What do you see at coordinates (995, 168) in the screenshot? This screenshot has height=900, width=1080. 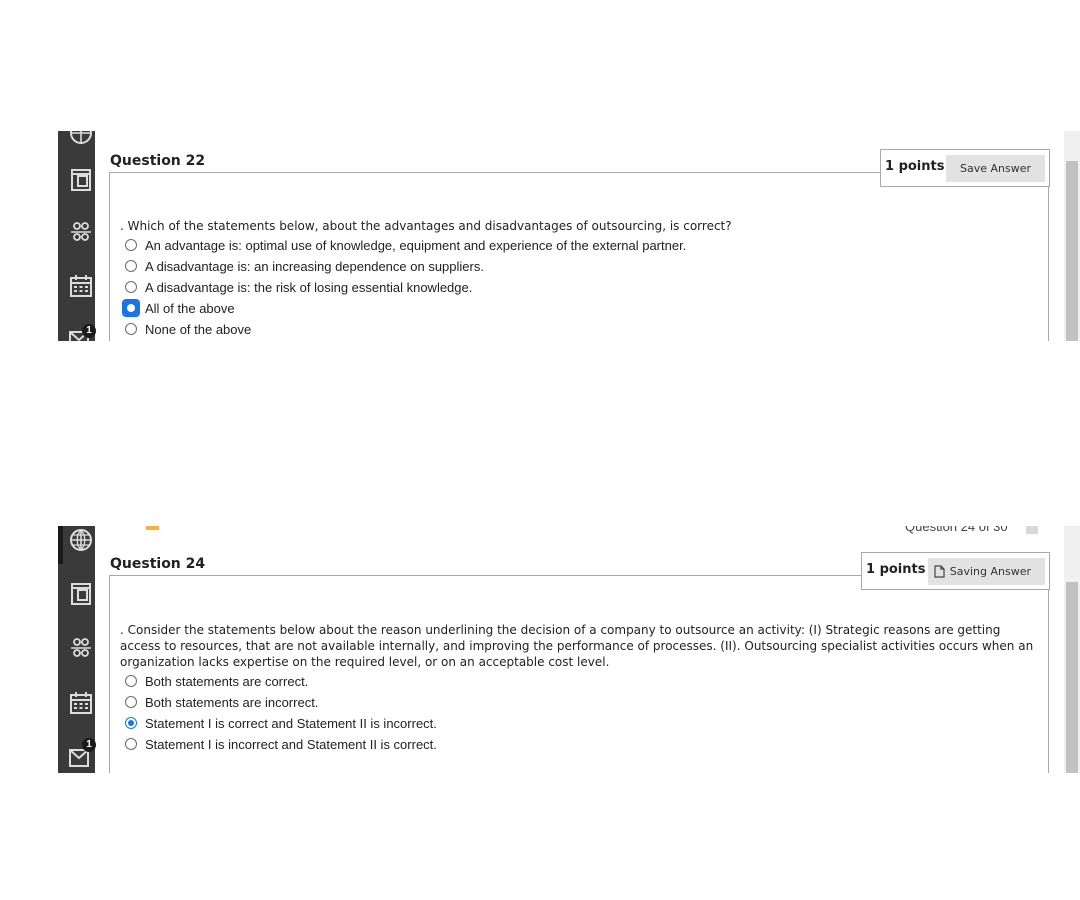 I see `save-answer-button: Save Answer` at bounding box center [995, 168].